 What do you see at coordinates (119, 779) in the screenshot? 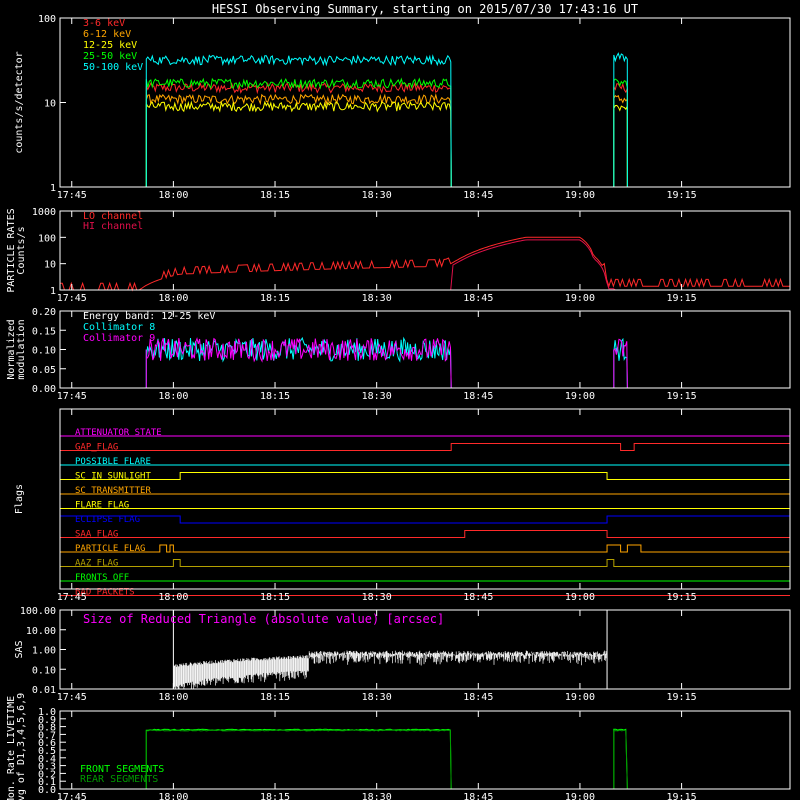
I see `legend-entry: REAR SEGMENTS` at bounding box center [119, 779].